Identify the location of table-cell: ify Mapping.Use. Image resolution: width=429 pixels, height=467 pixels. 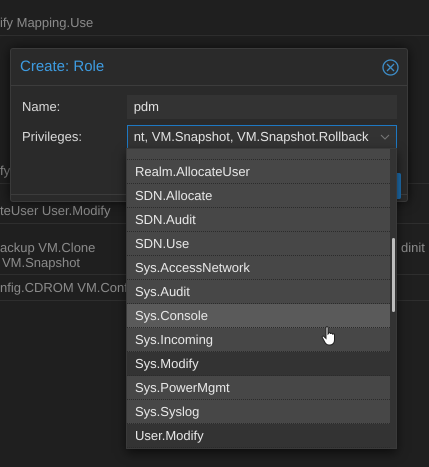
(47, 22).